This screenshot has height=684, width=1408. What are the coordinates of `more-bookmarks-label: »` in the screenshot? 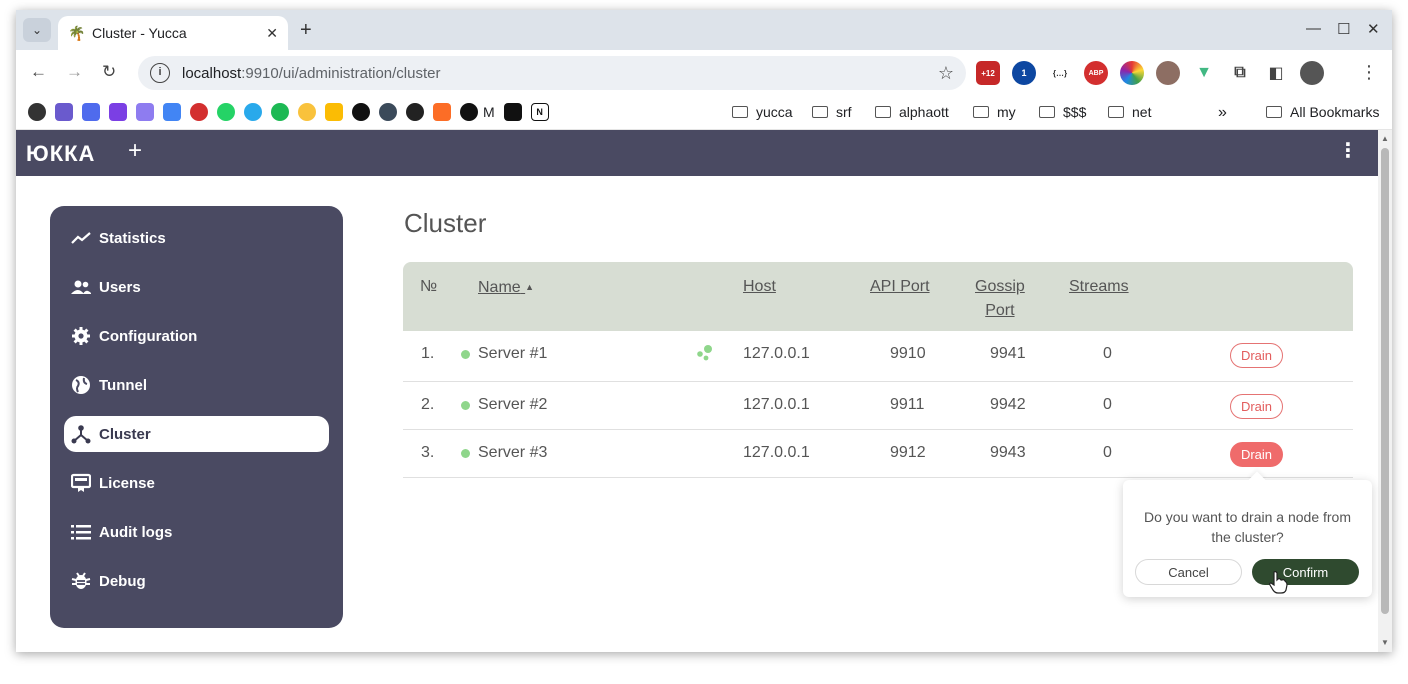 It's located at (1222, 112).